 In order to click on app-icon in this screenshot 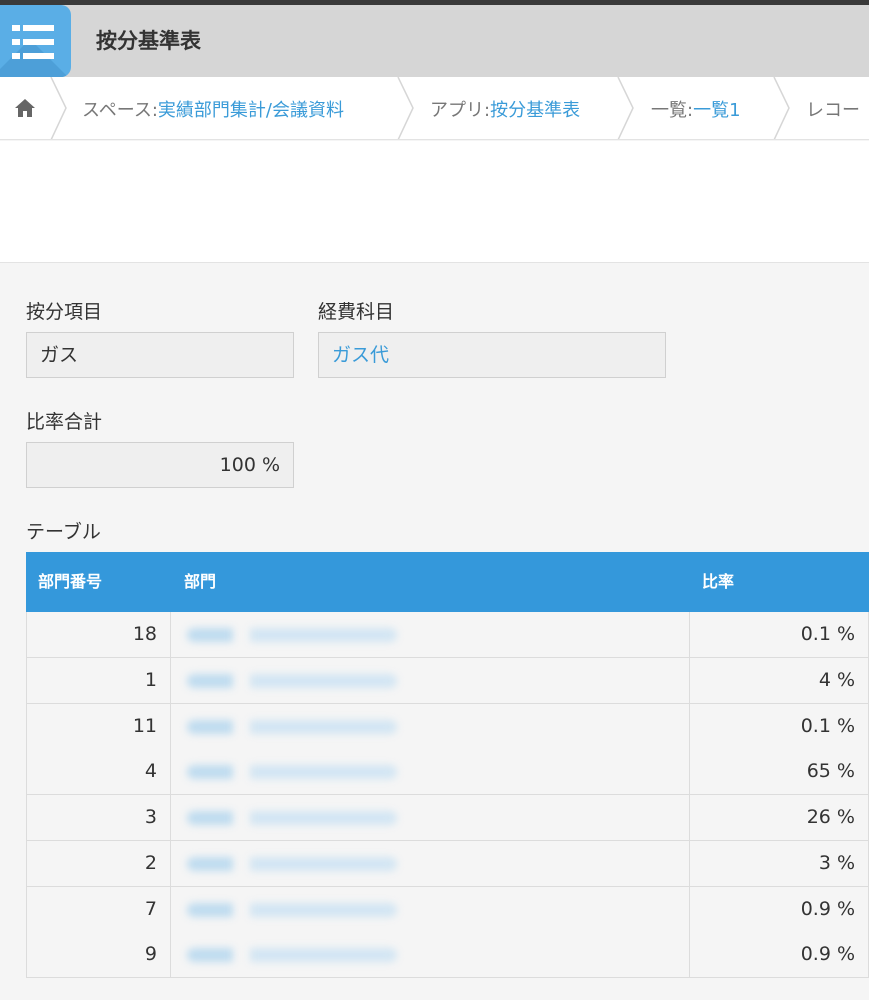, I will do `click(35, 41)`.